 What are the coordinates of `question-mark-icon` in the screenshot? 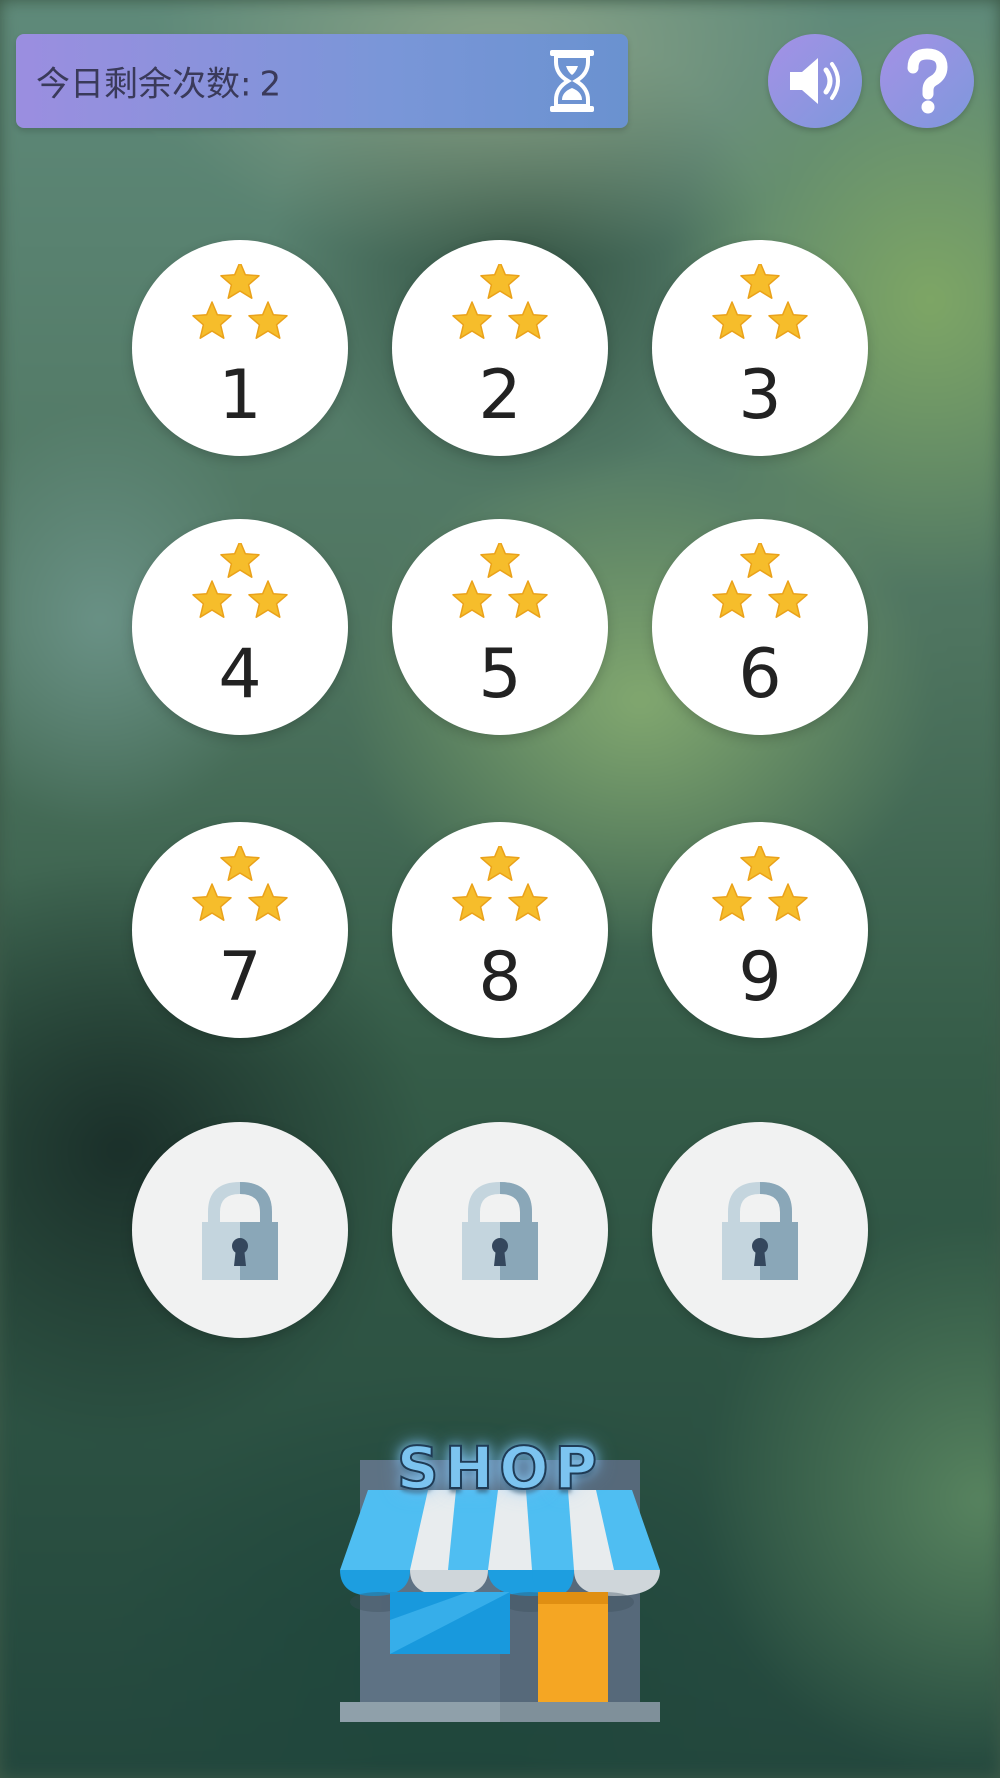 It's located at (927, 81).